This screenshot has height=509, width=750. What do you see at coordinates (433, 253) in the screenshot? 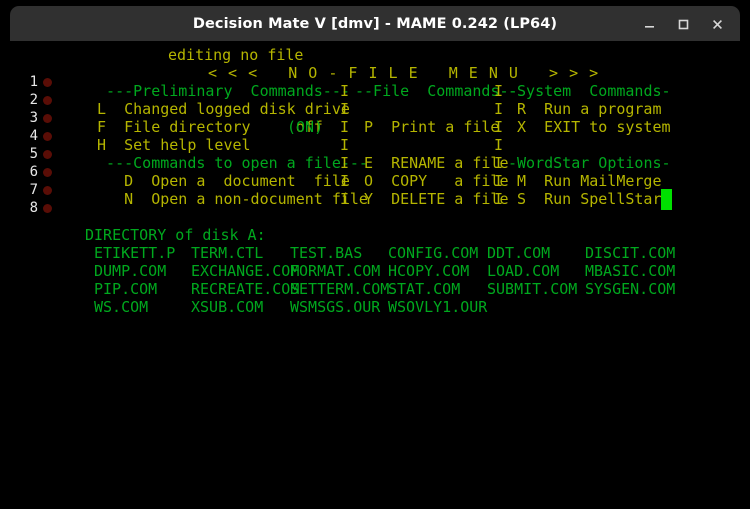
I see `directory-entry: CONFIG.COM` at bounding box center [433, 253].